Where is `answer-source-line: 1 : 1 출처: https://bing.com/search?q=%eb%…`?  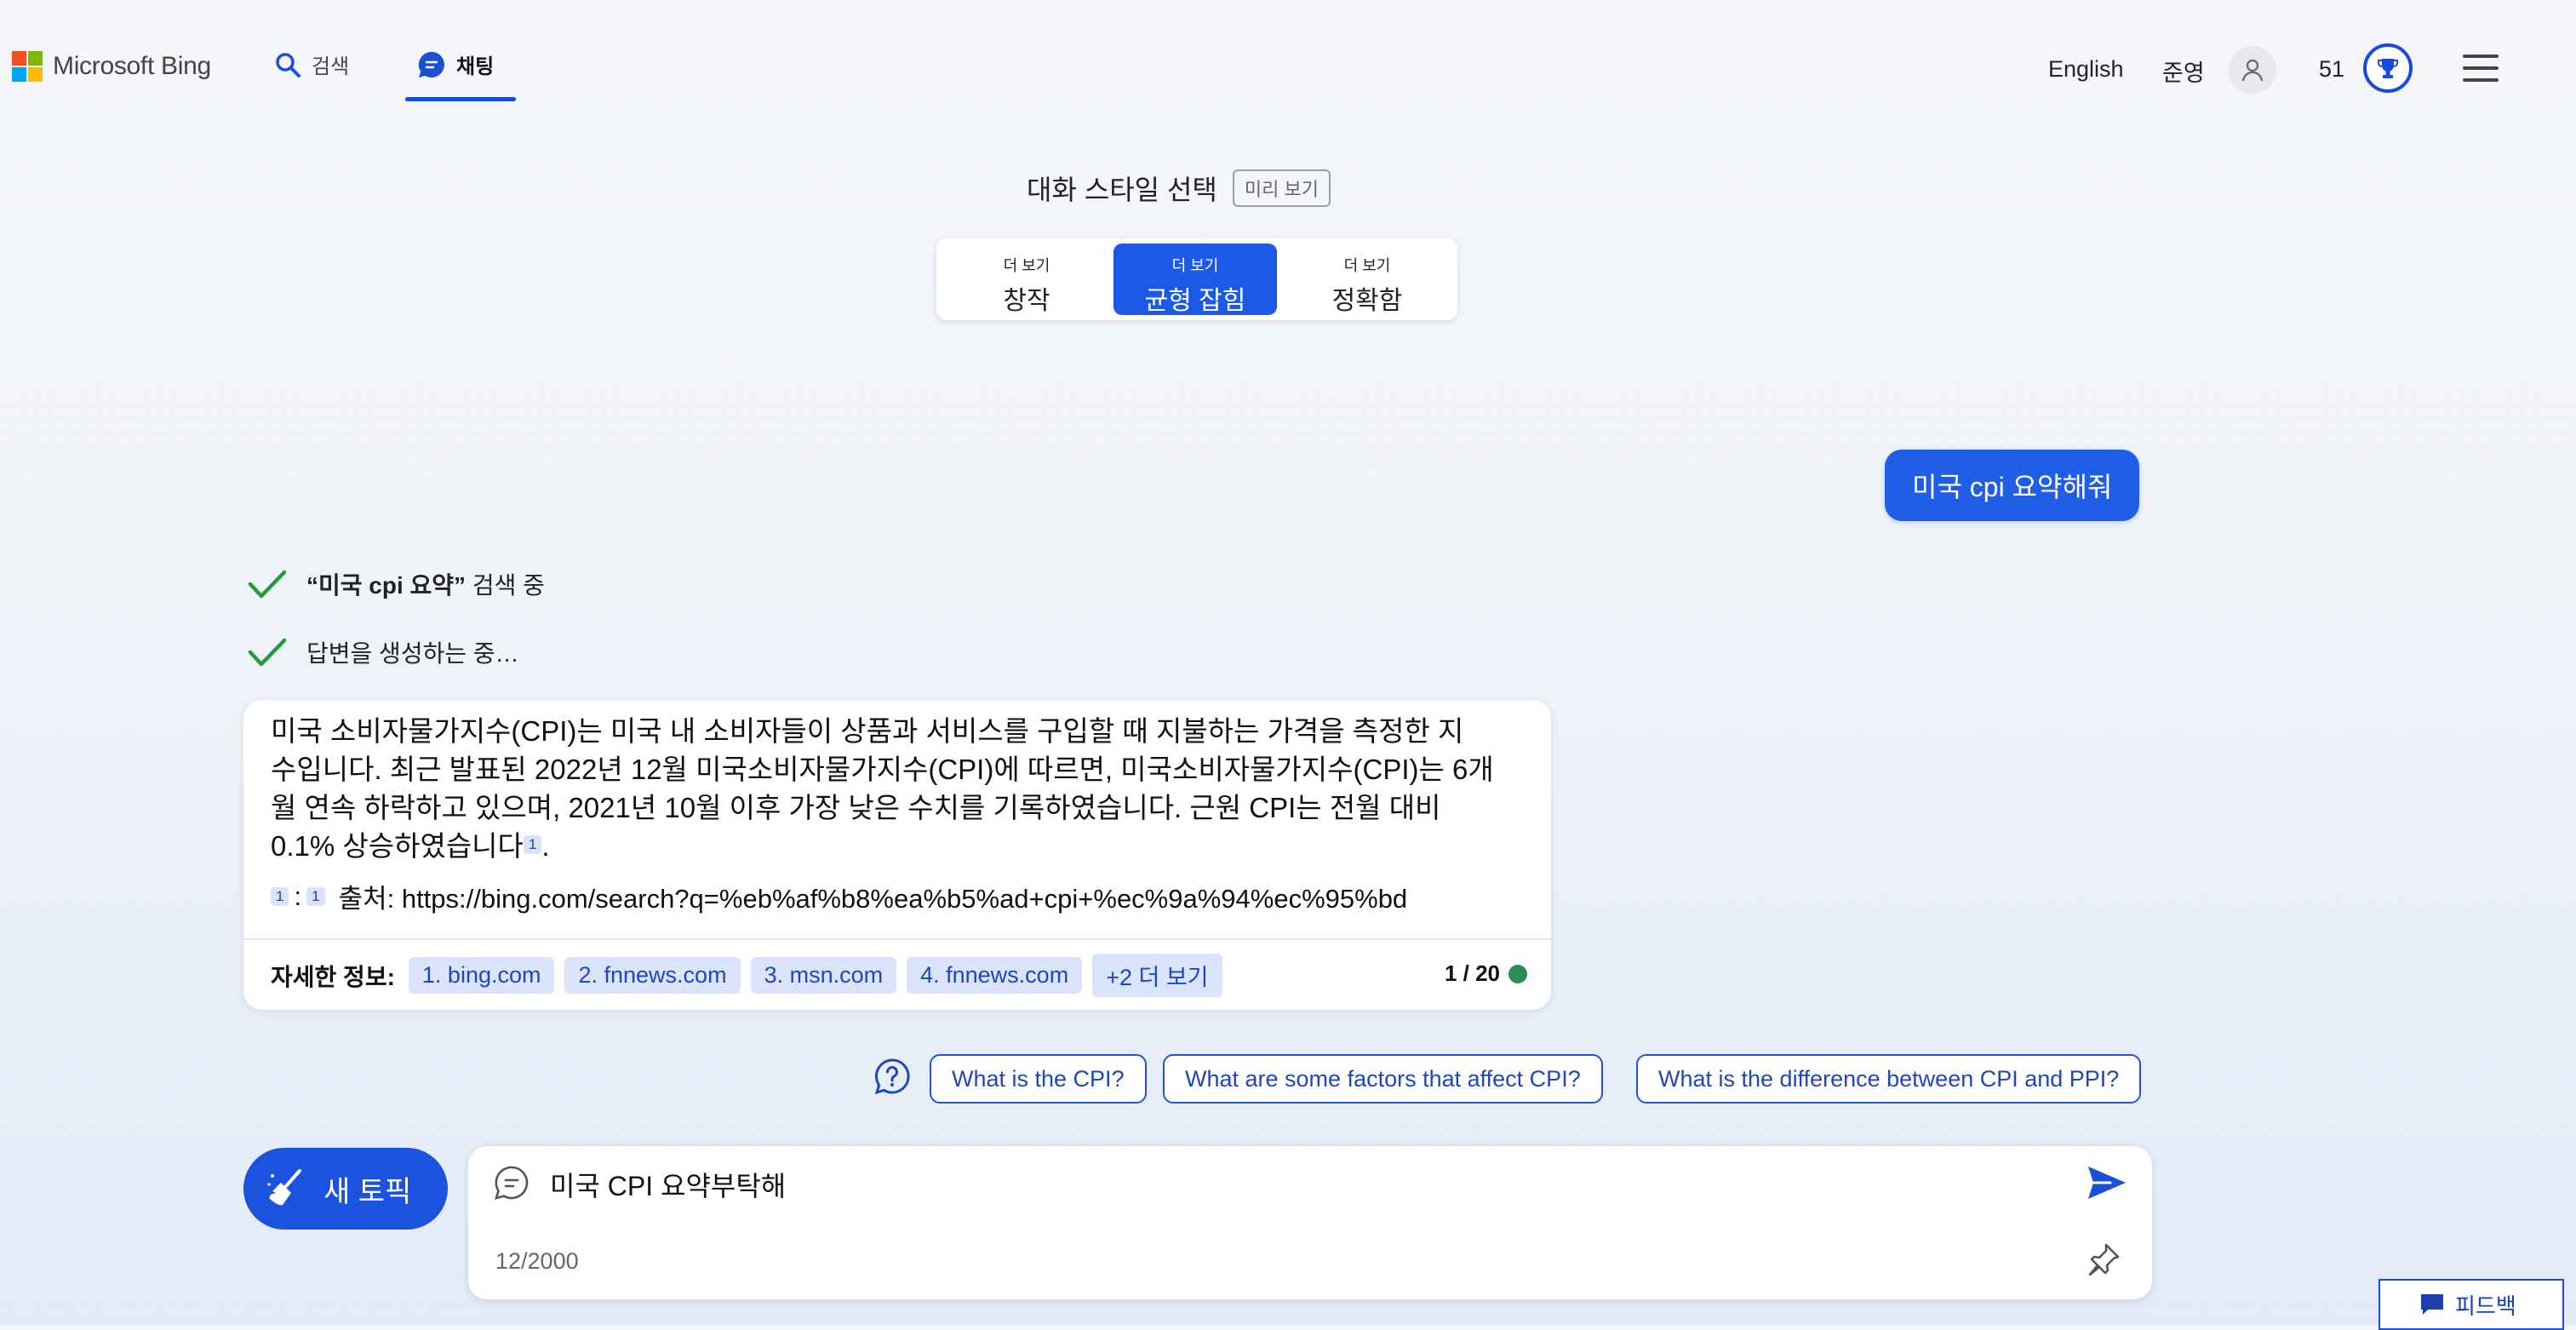
answer-source-line: 1 : 1 출처: https://bing.com/search?q=%eb%… is located at coordinates (839, 896).